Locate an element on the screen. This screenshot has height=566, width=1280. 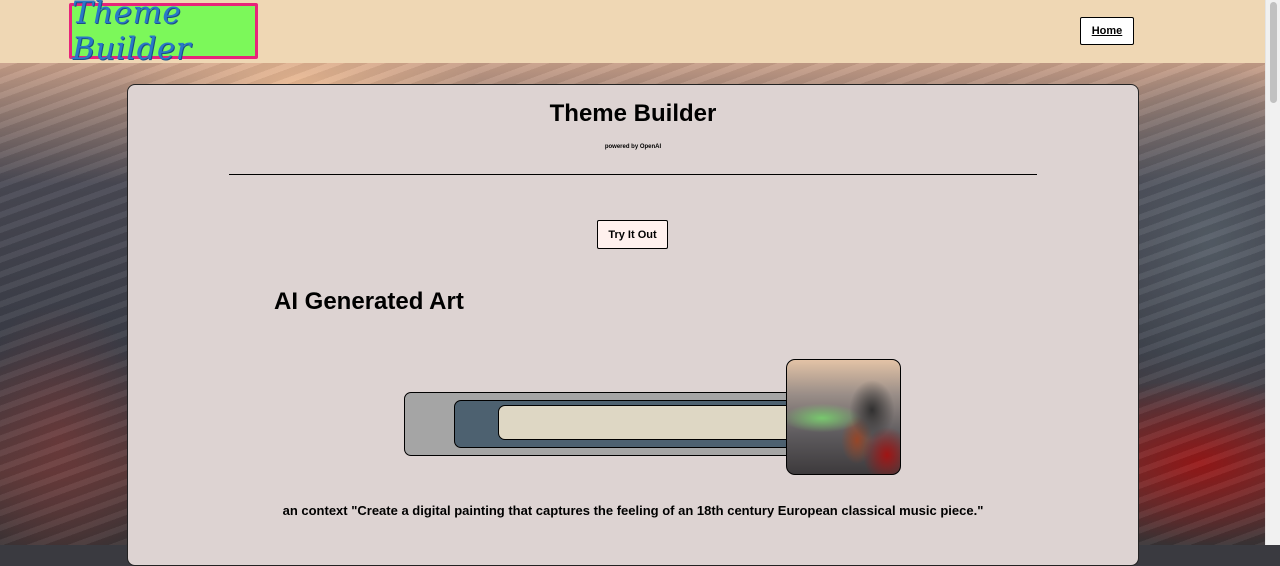
top-nav-bar: Theme Builder Home is located at coordinates (632, 33).